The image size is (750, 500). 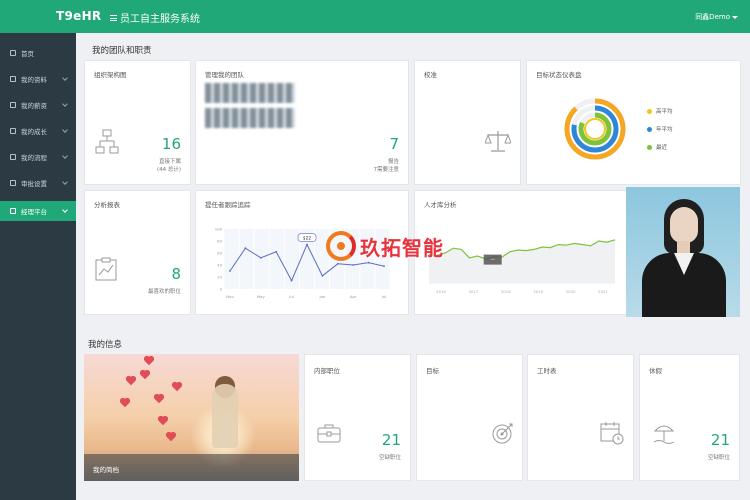 I want to click on card-title: 休假, so click(x=655, y=371).